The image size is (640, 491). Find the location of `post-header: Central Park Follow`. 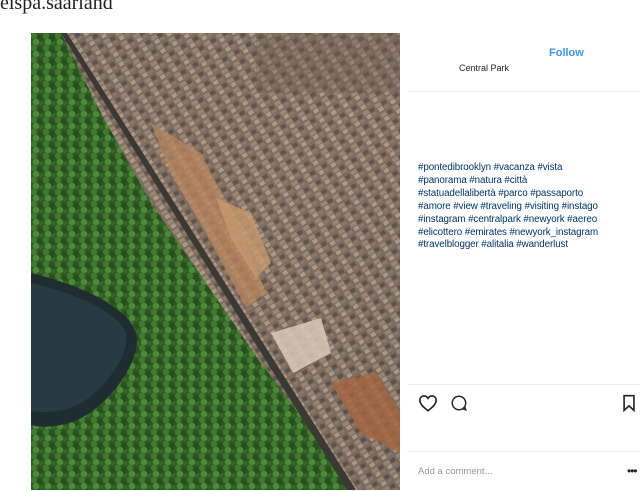

post-header: Central Park Follow is located at coordinates (524, 62).